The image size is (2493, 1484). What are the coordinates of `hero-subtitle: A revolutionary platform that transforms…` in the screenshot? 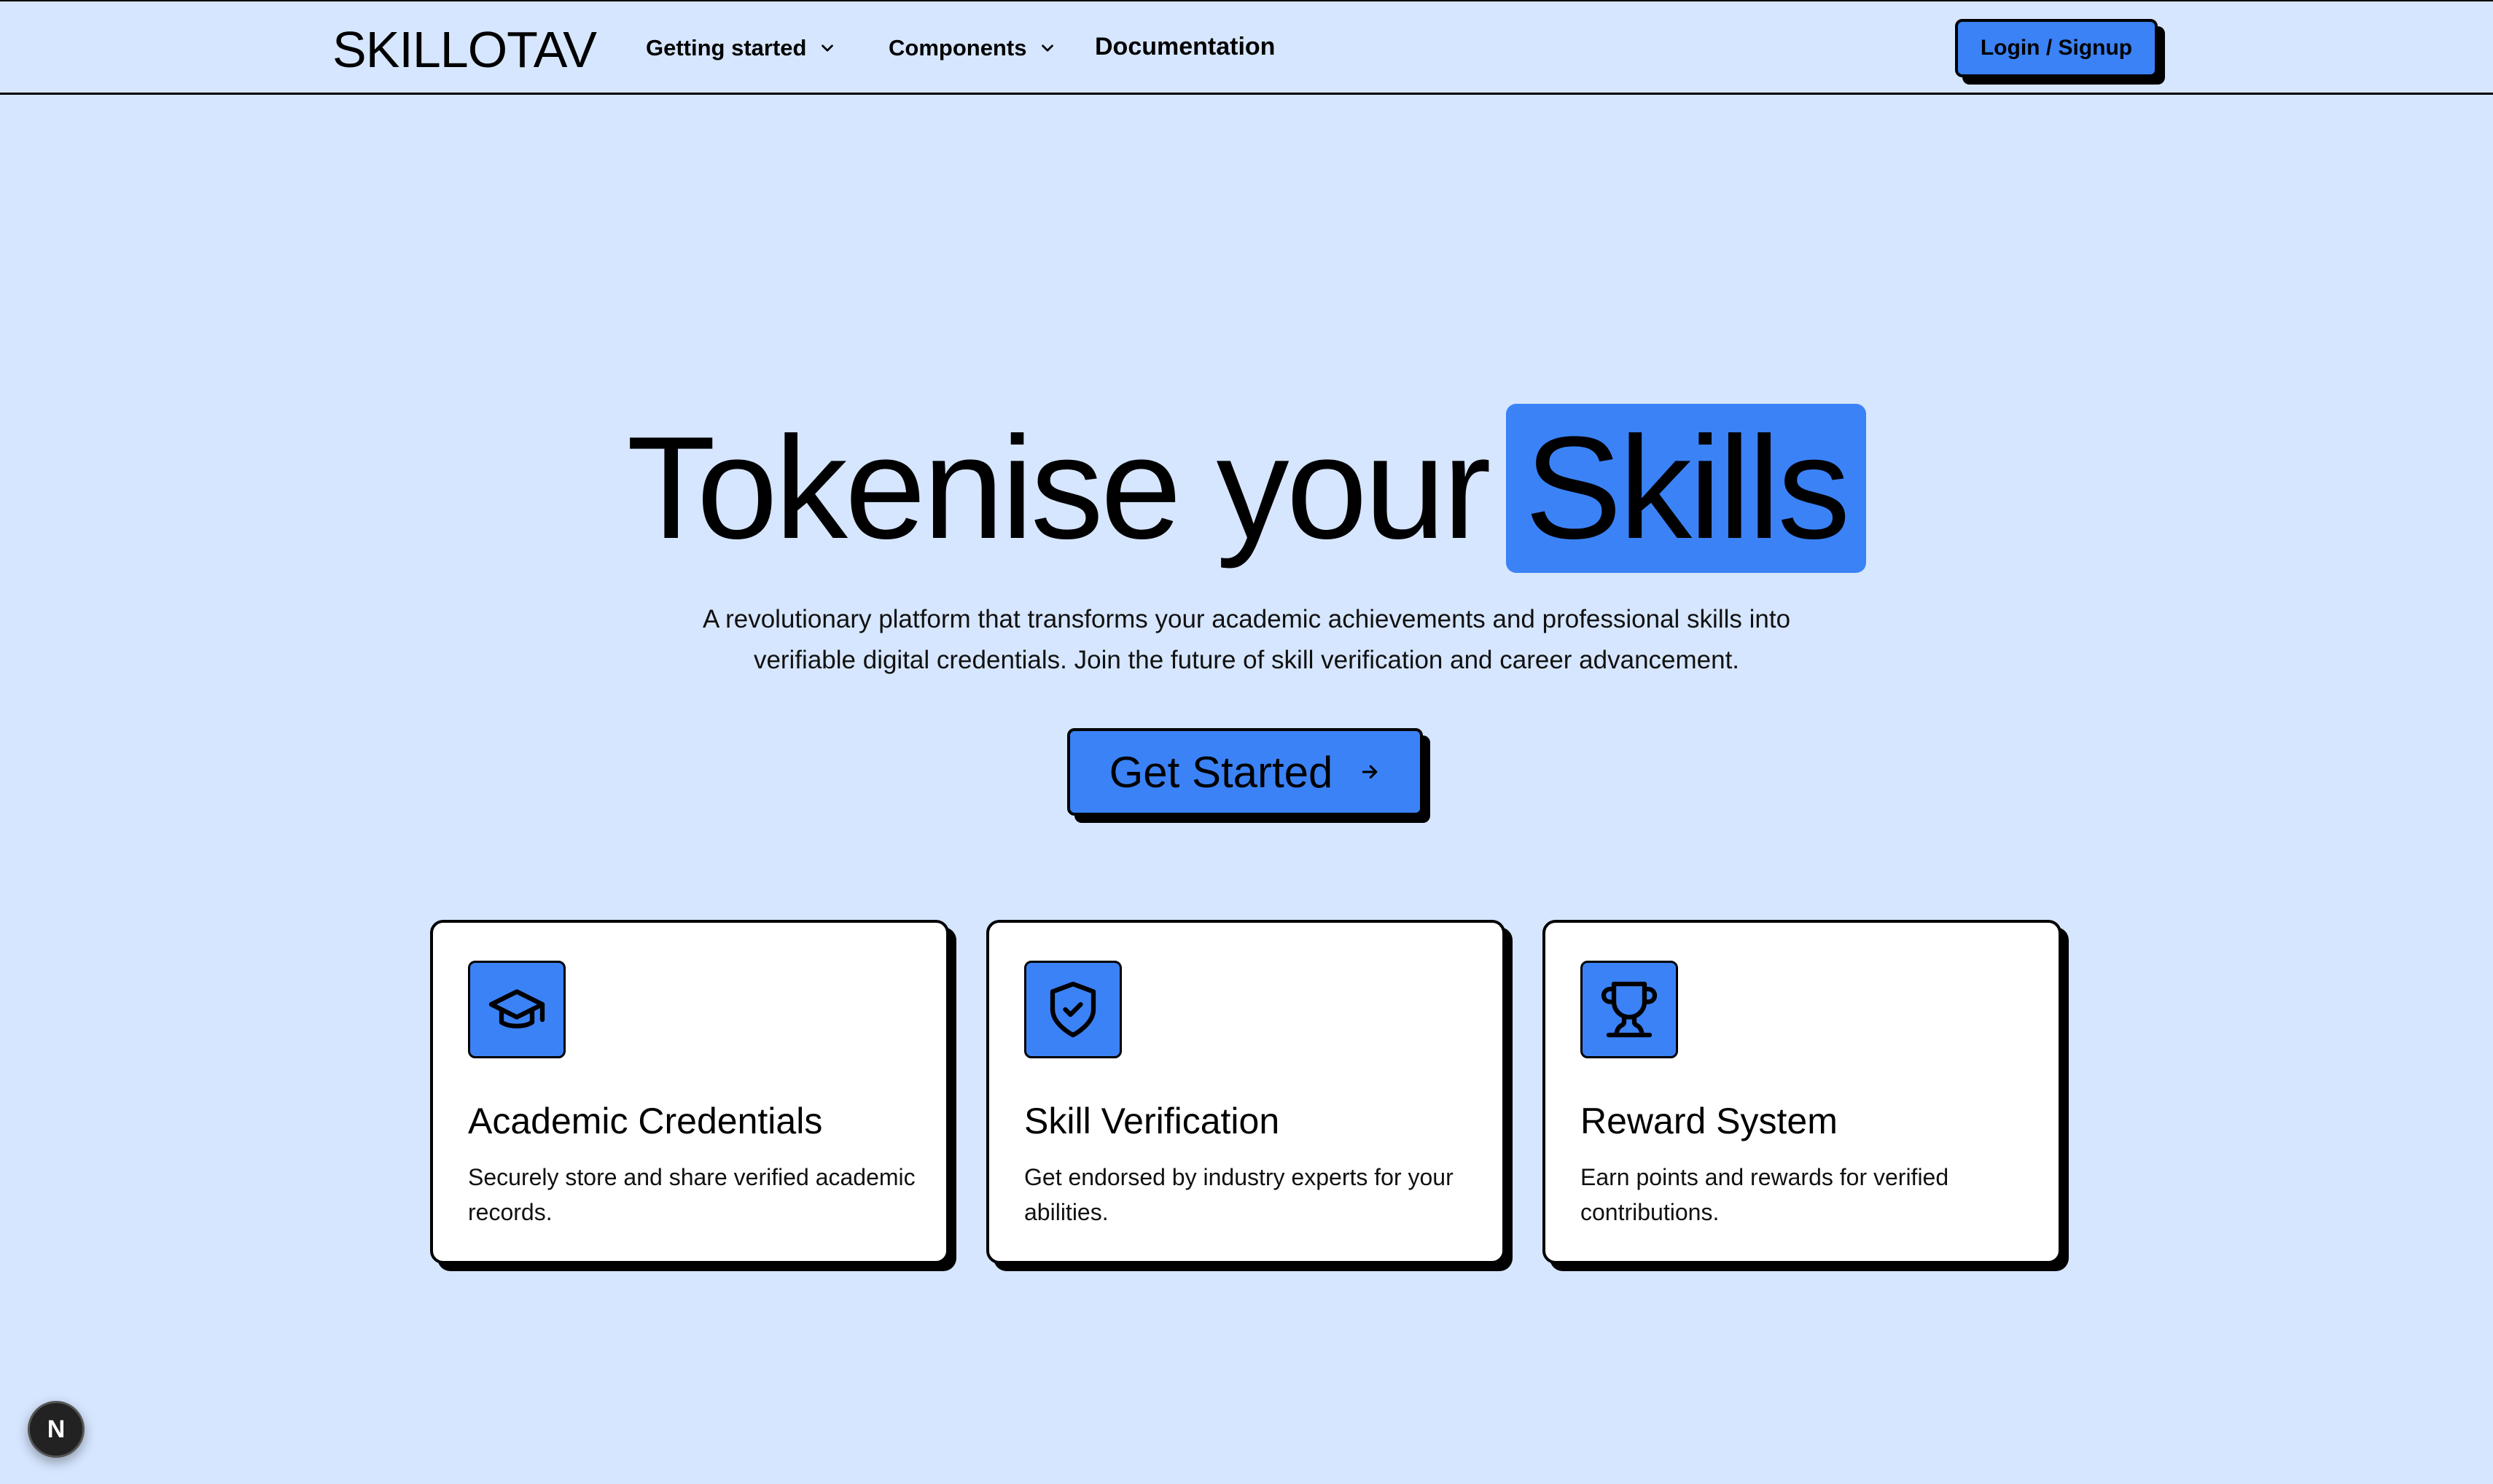 It's located at (1246, 639).